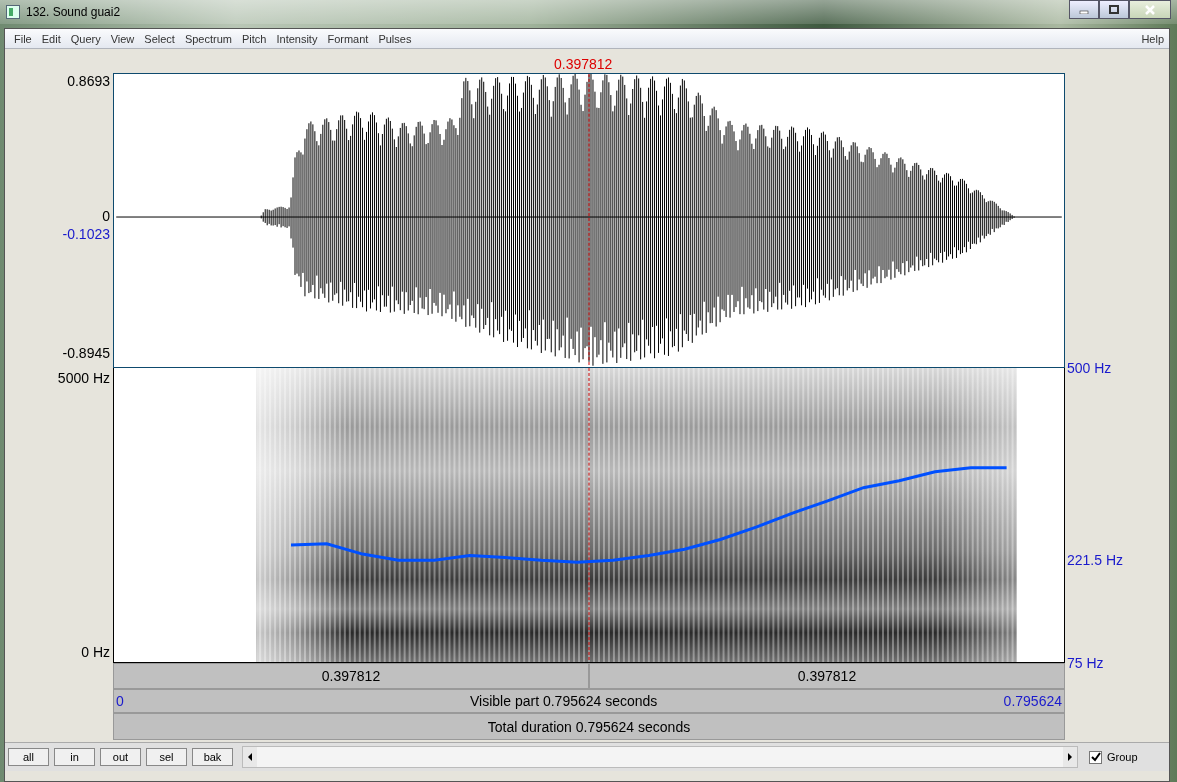 Image resolution: width=1177 pixels, height=782 pixels. Describe the element at coordinates (1089, 367) in the screenshot. I see `pitch-axis-label: 500 Hz` at that location.